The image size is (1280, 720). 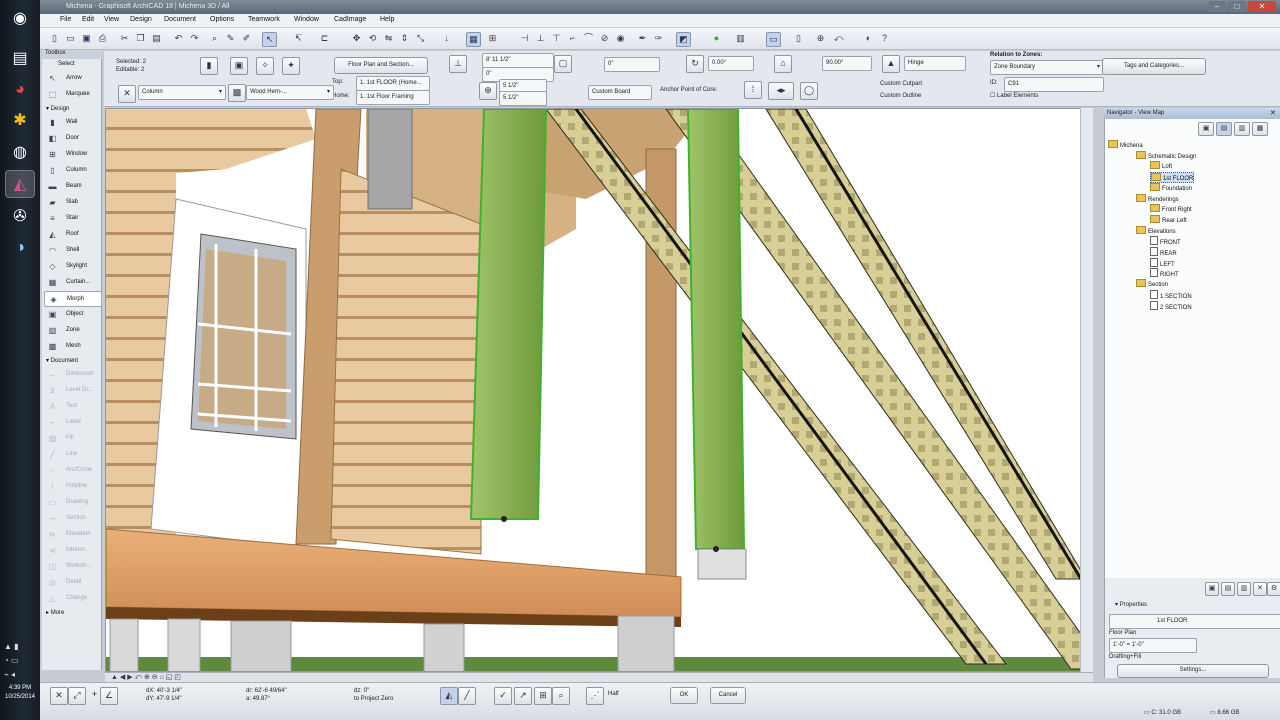 What do you see at coordinates (72, 218) in the screenshot?
I see `tool-stair: ≡ Stair` at bounding box center [72, 218].